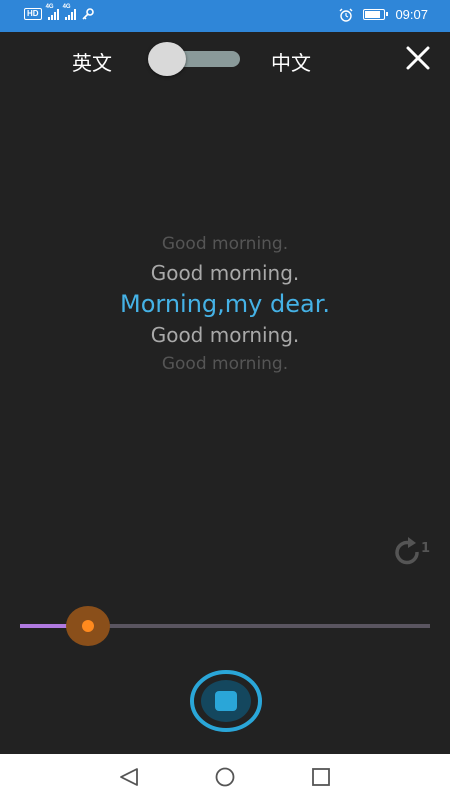  What do you see at coordinates (33, 14) in the screenshot?
I see `hd-icon: HD` at bounding box center [33, 14].